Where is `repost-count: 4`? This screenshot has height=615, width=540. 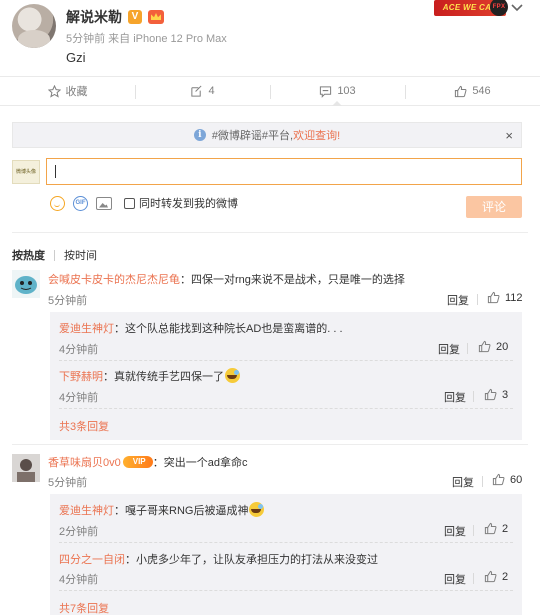 repost-count: 4 is located at coordinates (211, 91).